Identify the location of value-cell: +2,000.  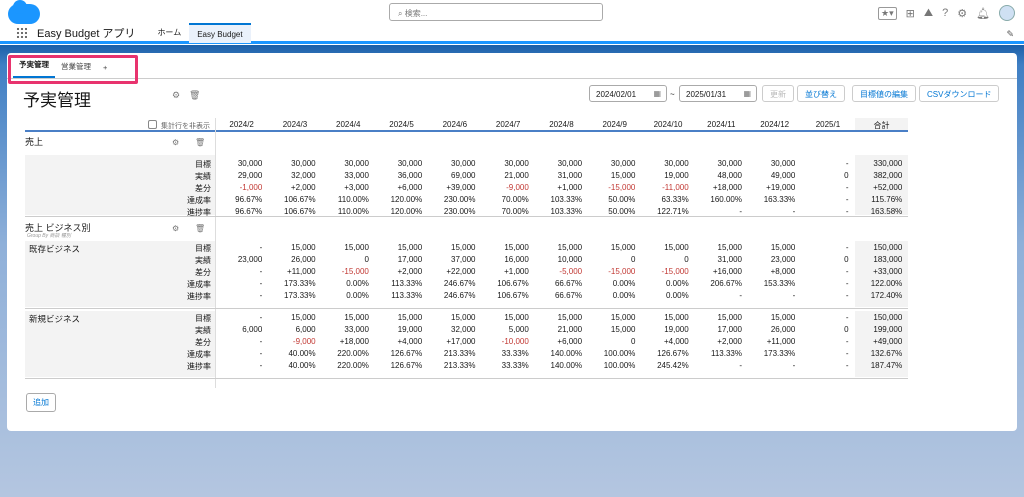
(410, 271).